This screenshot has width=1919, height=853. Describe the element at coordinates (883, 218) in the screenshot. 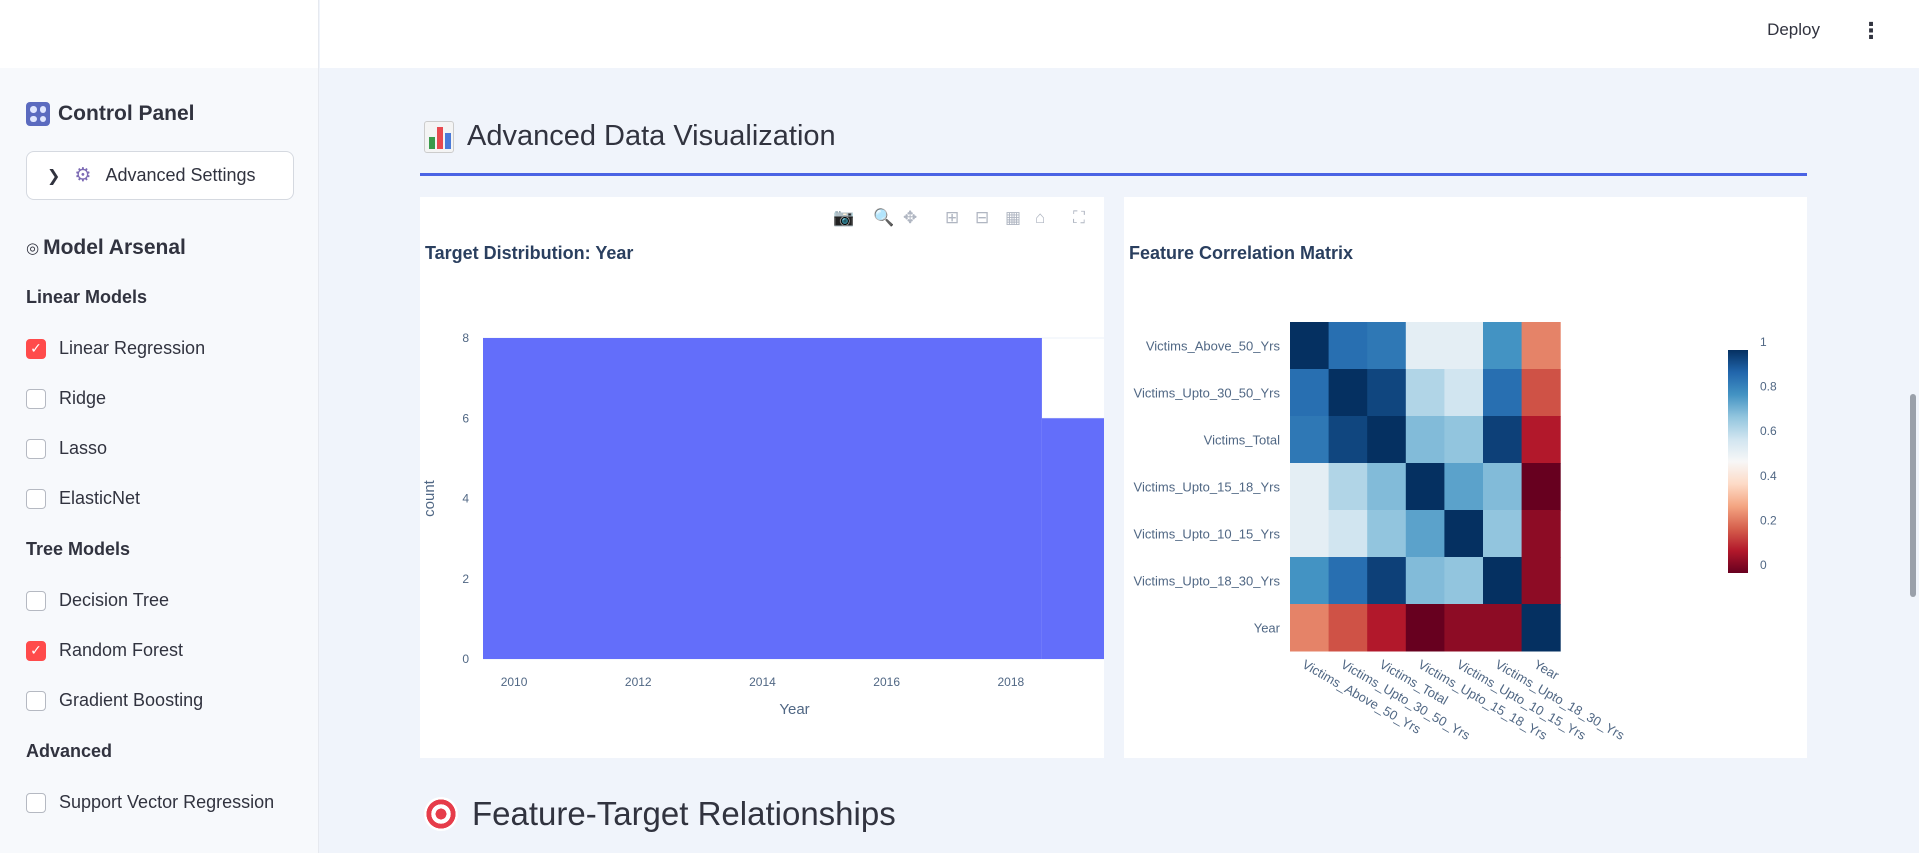

I see `zoom-icon: 🔍` at that location.